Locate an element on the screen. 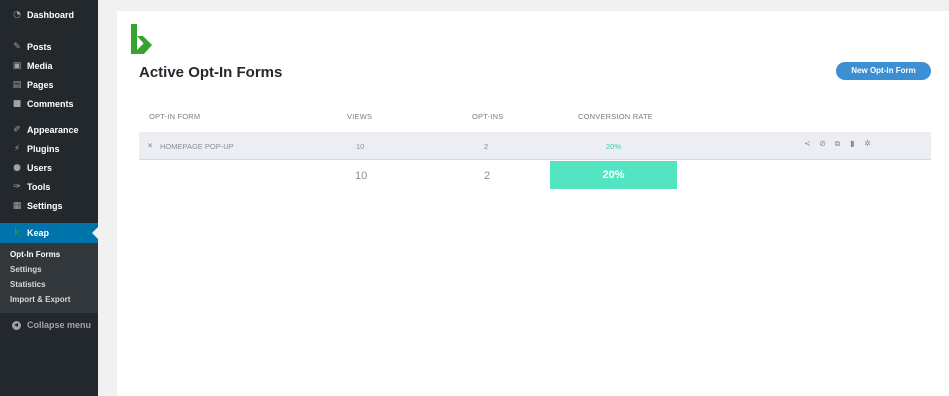 Image resolution: width=949 pixels, height=396 pixels. sidebar-item-label: Settings is located at coordinates (45, 206).